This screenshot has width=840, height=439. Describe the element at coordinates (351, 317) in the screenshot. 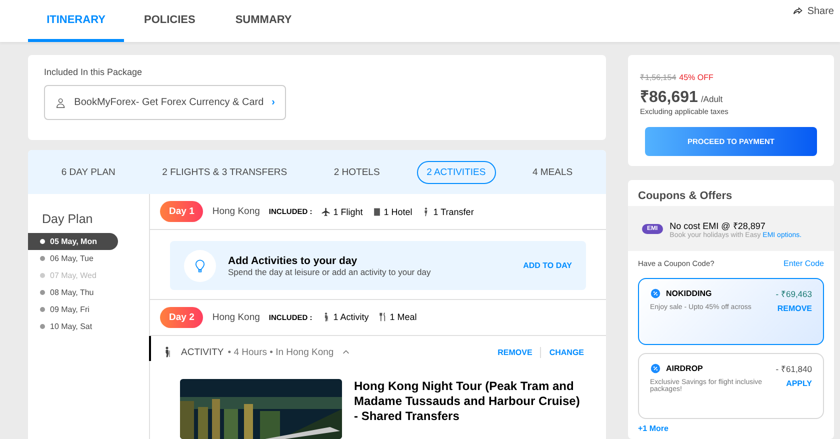

I see `included-item: 1 Activity` at that location.